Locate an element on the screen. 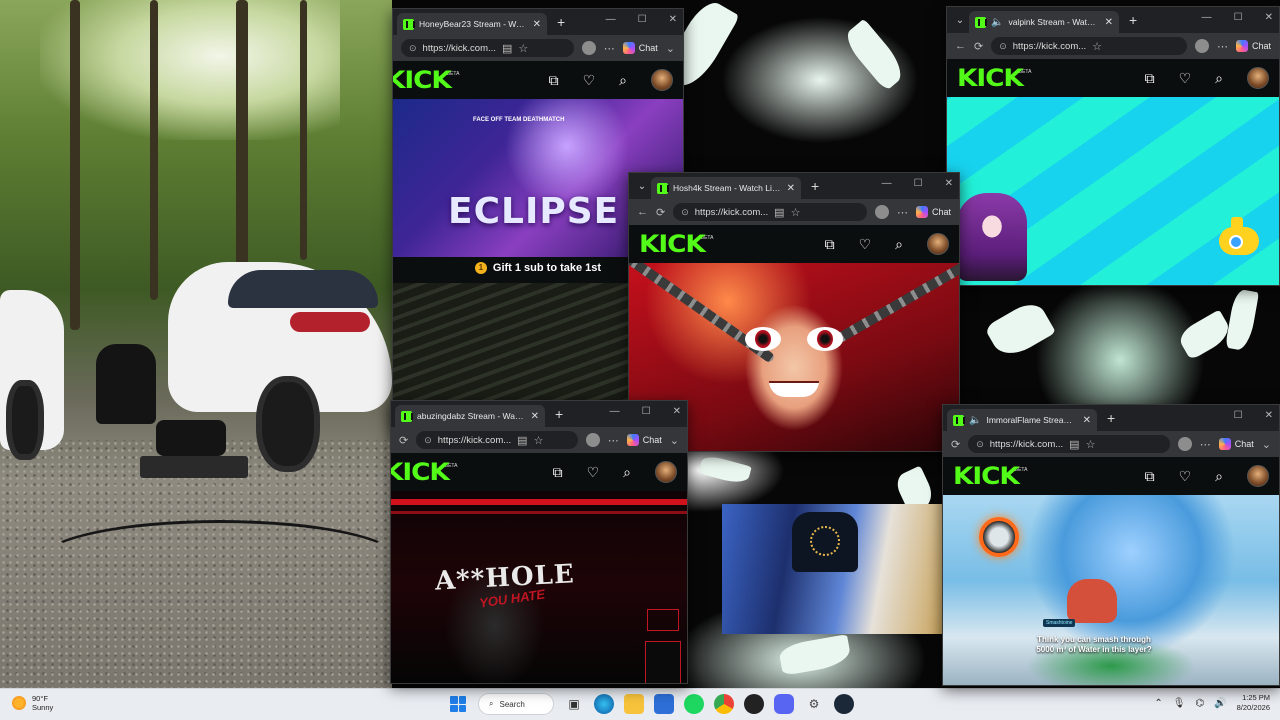 The height and width of the screenshot is (720, 1280). tab-immoralflame: 🔈 ImmoralFlame Stream - Watc ✕ is located at coordinates (1022, 420).